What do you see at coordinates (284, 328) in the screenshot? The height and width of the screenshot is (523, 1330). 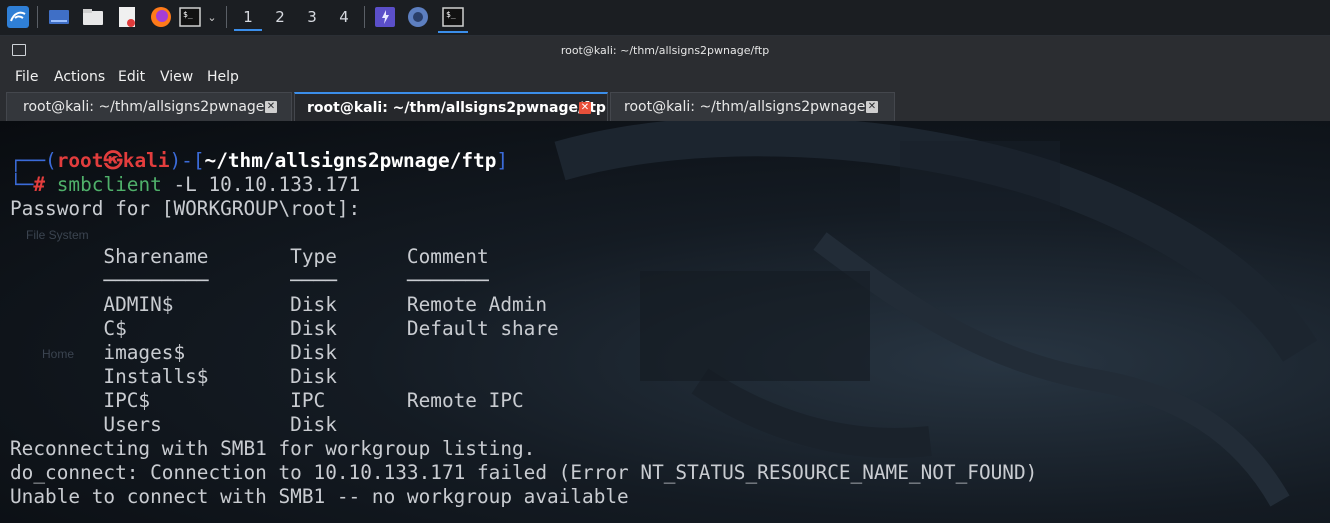 I see `share-row: C$ Disk Default share` at bounding box center [284, 328].